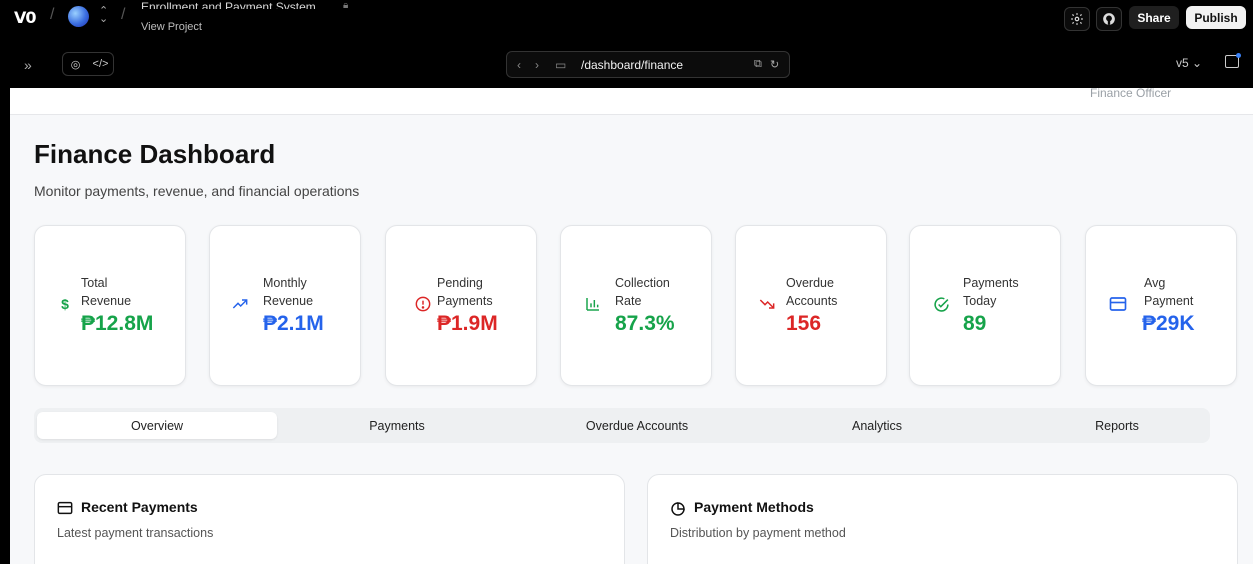  I want to click on forward-icon: ›, so click(537, 65).